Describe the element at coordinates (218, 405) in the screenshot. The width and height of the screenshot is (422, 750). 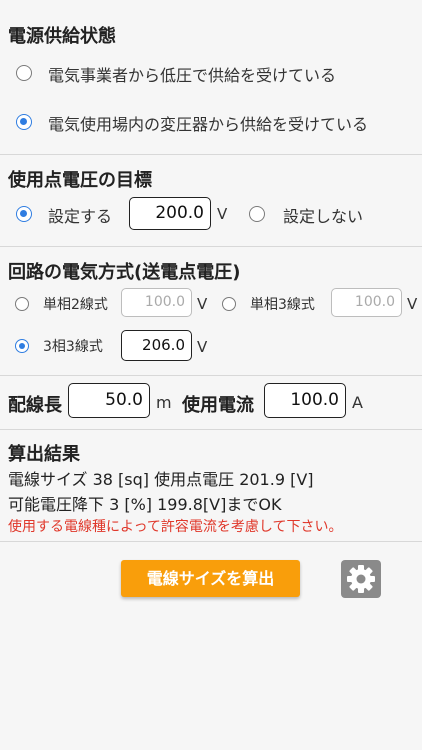
I see `current-label: 使用電流` at that location.